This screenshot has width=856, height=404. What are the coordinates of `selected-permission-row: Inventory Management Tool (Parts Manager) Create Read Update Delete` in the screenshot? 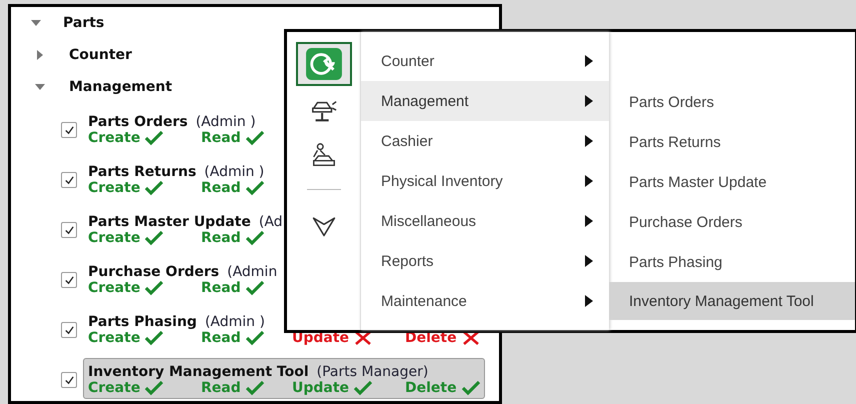 It's located at (284, 378).